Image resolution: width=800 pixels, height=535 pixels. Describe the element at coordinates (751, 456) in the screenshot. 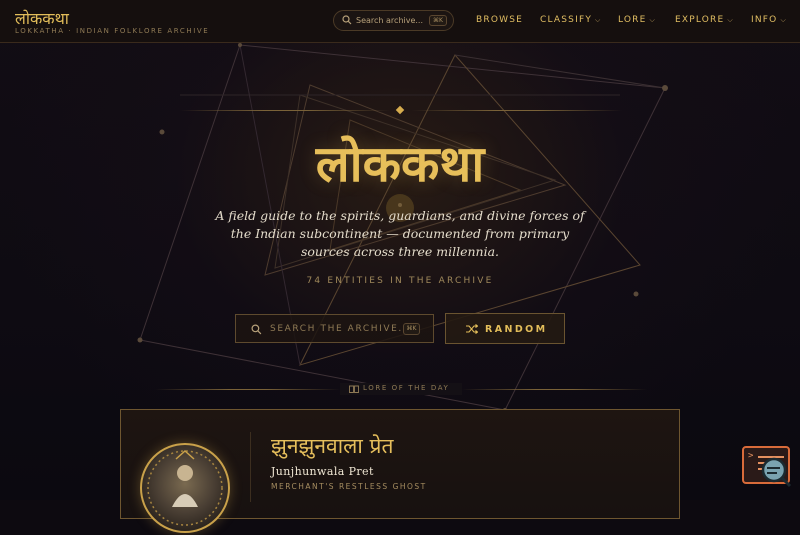

I see `terminal-prompt-icon: >` at that location.